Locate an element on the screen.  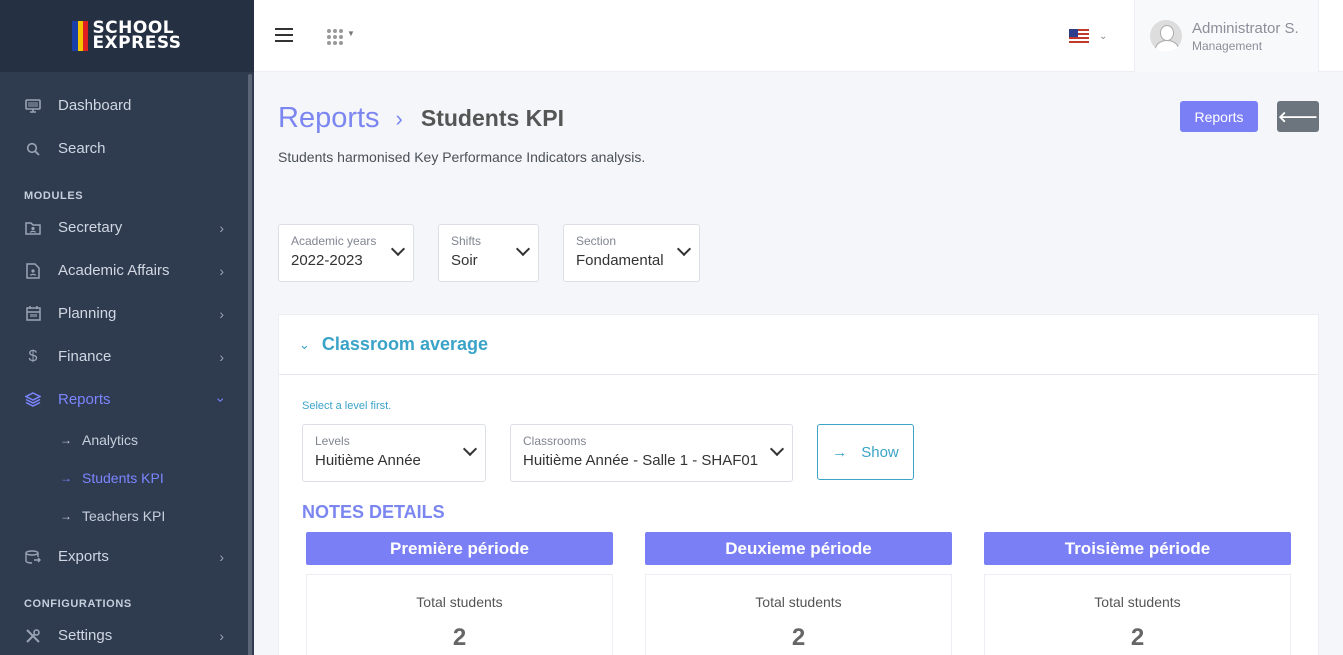
classroom-average-toggle: ⌄ Classroom average is located at coordinates (798, 345).